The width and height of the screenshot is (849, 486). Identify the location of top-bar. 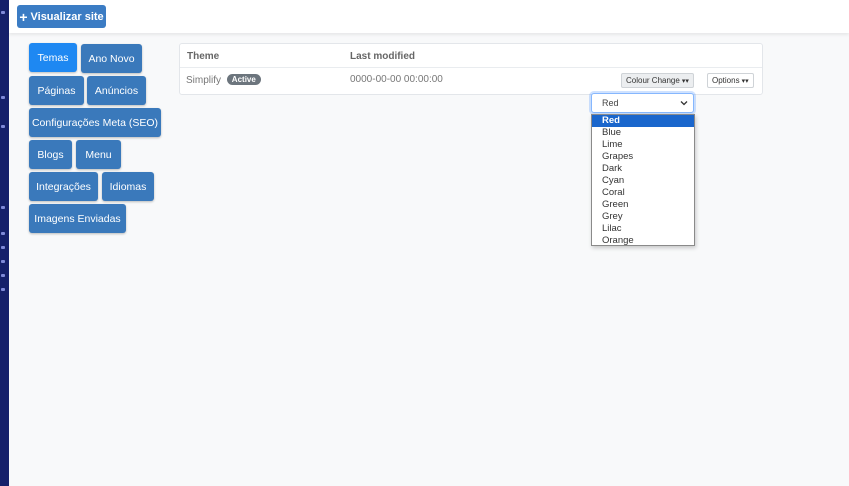
(429, 16).